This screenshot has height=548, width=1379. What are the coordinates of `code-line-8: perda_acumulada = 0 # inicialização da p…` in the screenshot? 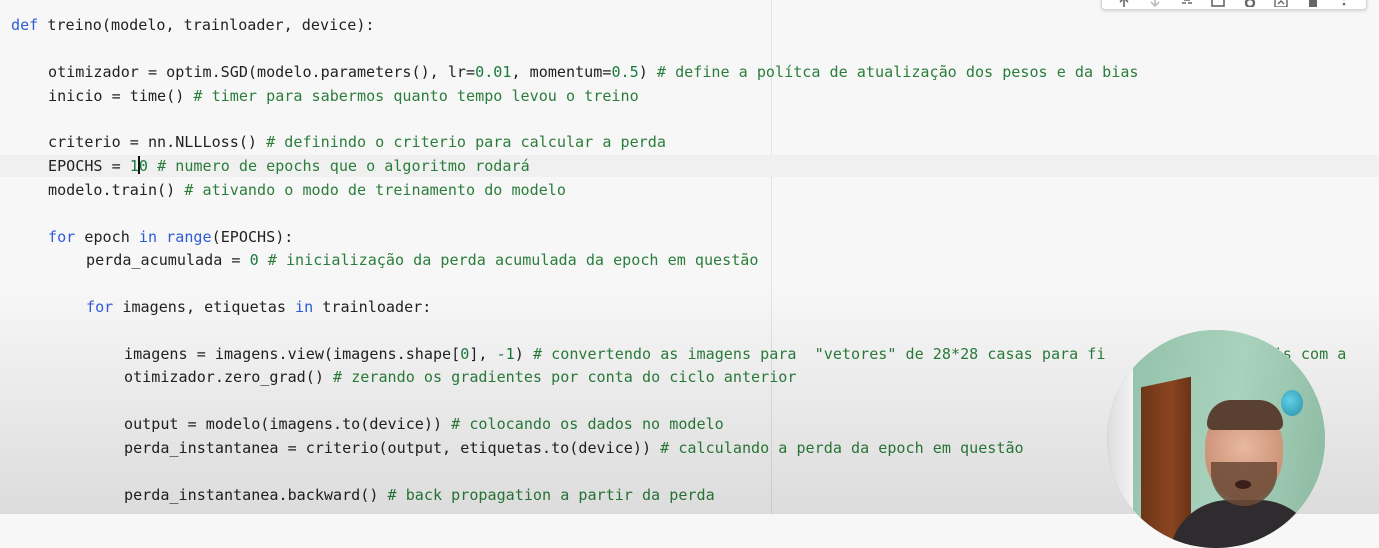 It's located at (384, 260).